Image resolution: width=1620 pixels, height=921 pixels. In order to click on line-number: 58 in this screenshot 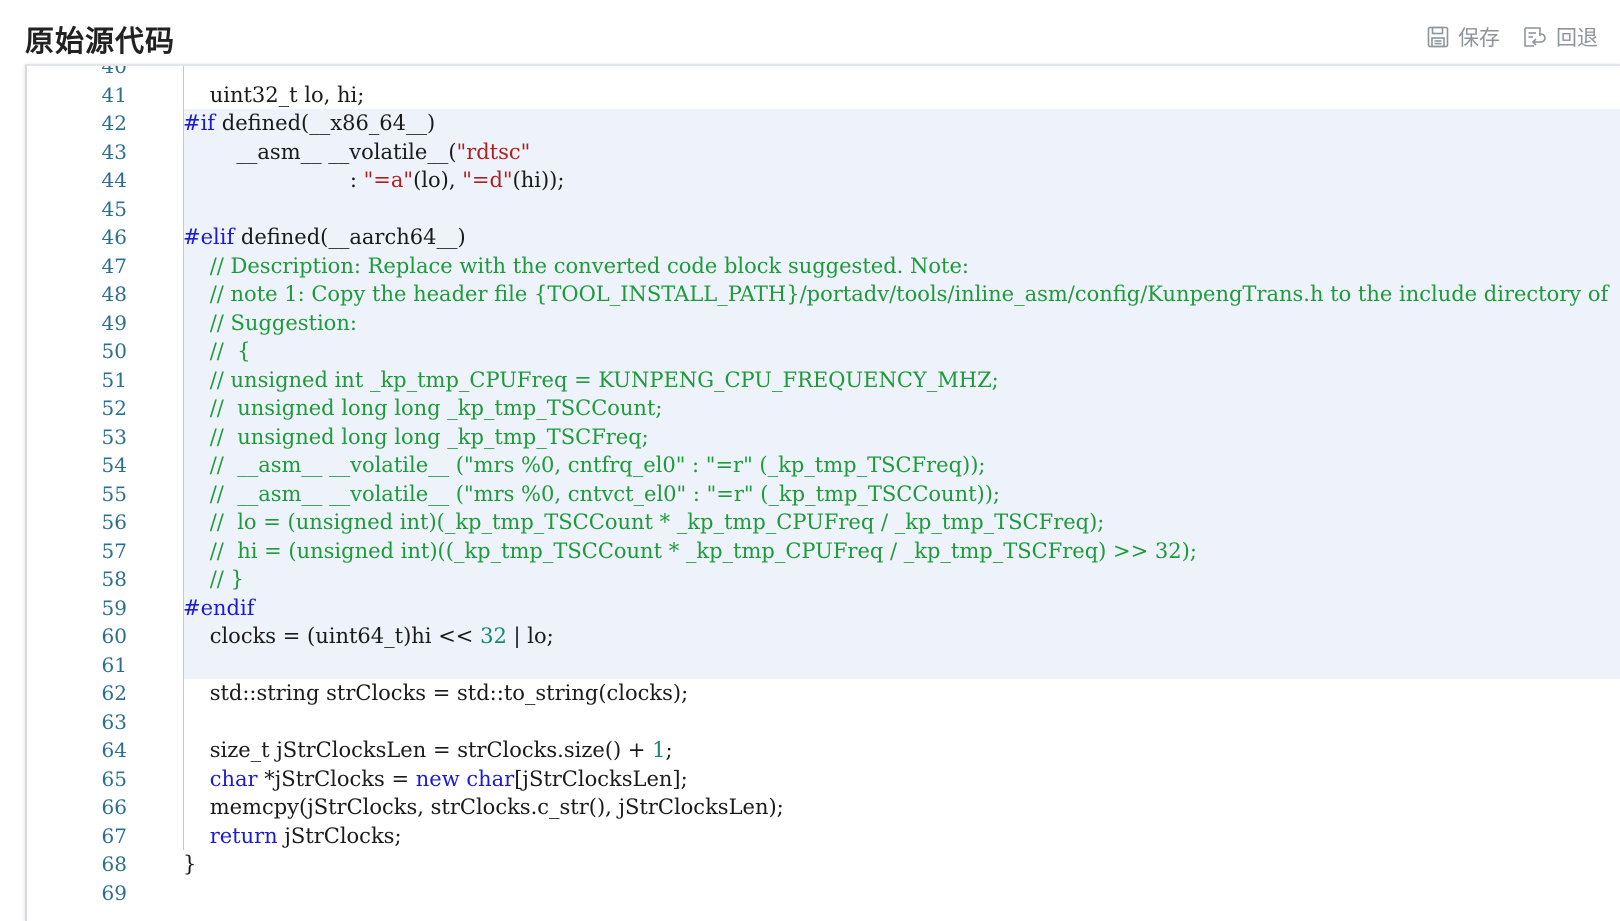, I will do `click(114, 579)`.